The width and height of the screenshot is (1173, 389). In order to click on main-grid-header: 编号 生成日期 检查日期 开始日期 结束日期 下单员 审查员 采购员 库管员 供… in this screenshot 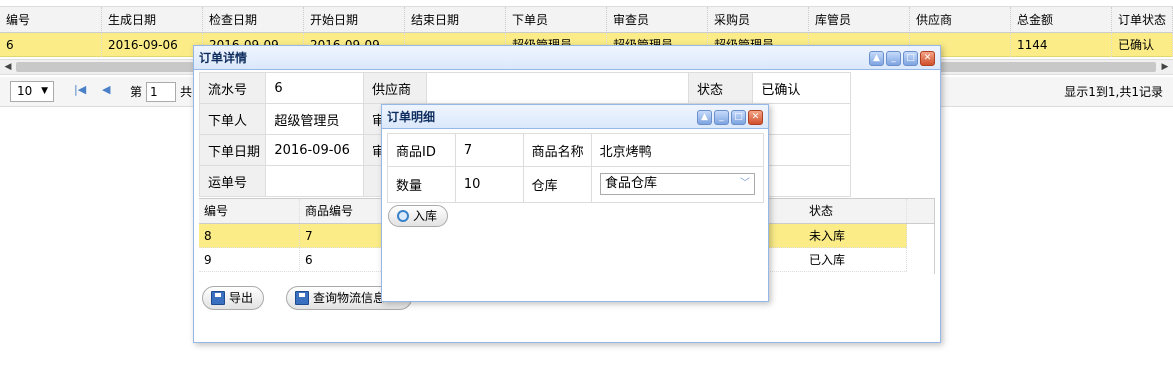, I will do `click(586, 19)`.